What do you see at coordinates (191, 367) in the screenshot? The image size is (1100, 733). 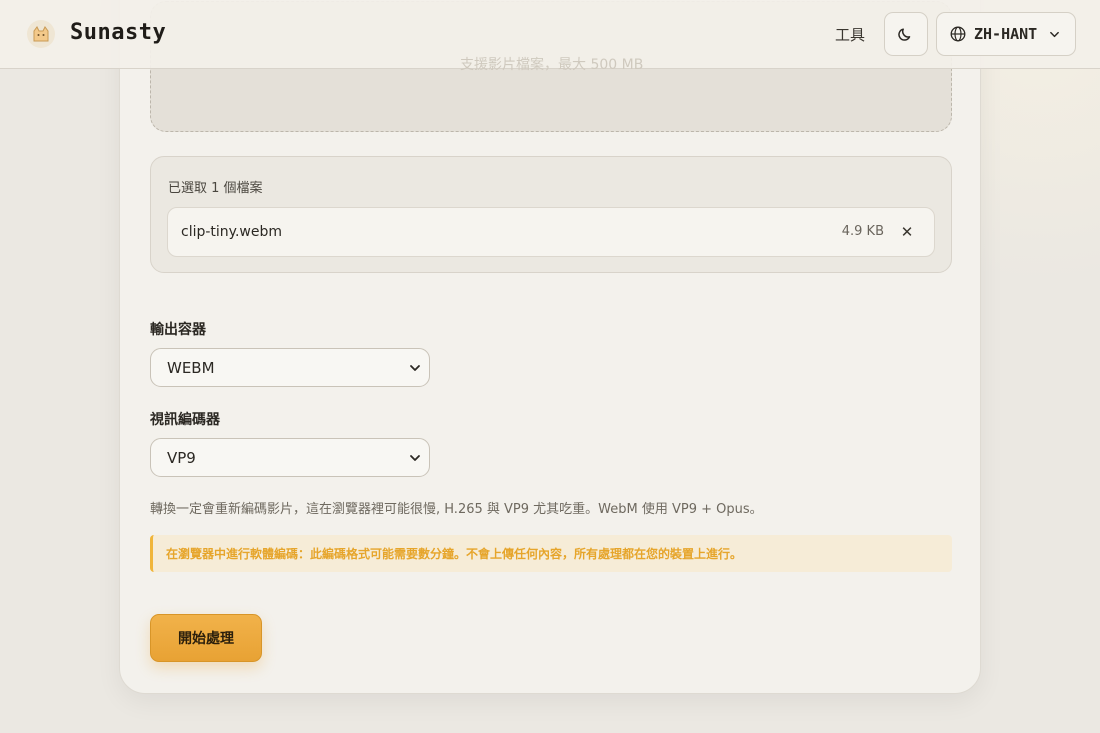 I see `container-select-value: WEBM` at bounding box center [191, 367].